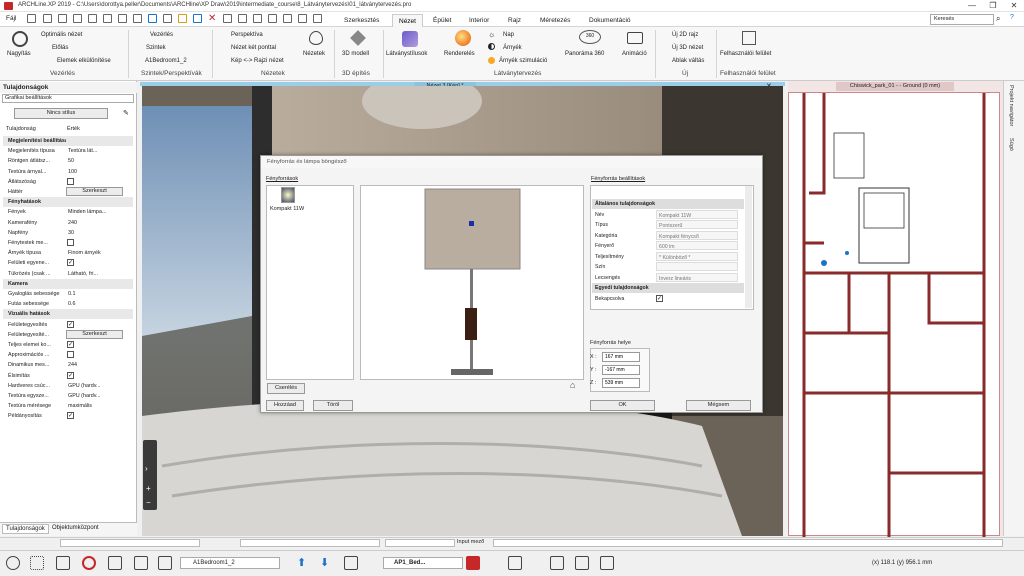 The height and width of the screenshot is (576, 1024). What do you see at coordinates (442, 20) in the screenshot?
I see `tab-epulet: Épület` at bounding box center [442, 20].